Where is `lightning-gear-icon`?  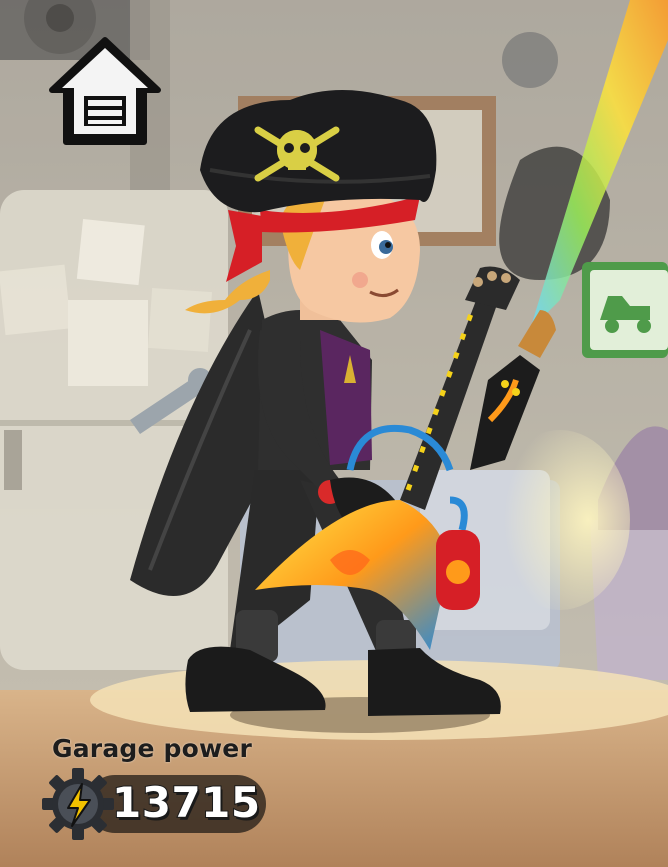
lightning-gear-icon is located at coordinates (78, 804).